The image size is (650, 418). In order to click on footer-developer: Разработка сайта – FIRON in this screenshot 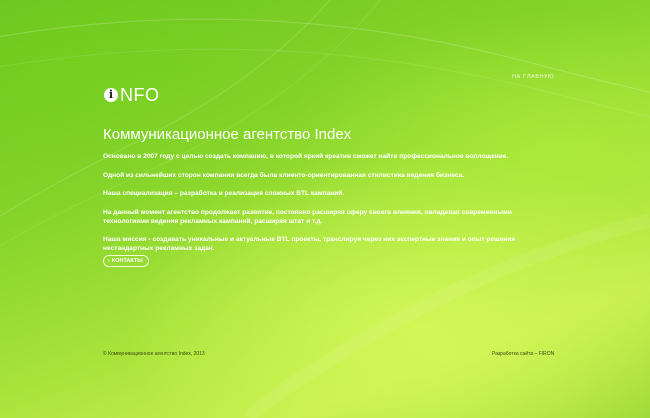, I will do `click(523, 354)`.